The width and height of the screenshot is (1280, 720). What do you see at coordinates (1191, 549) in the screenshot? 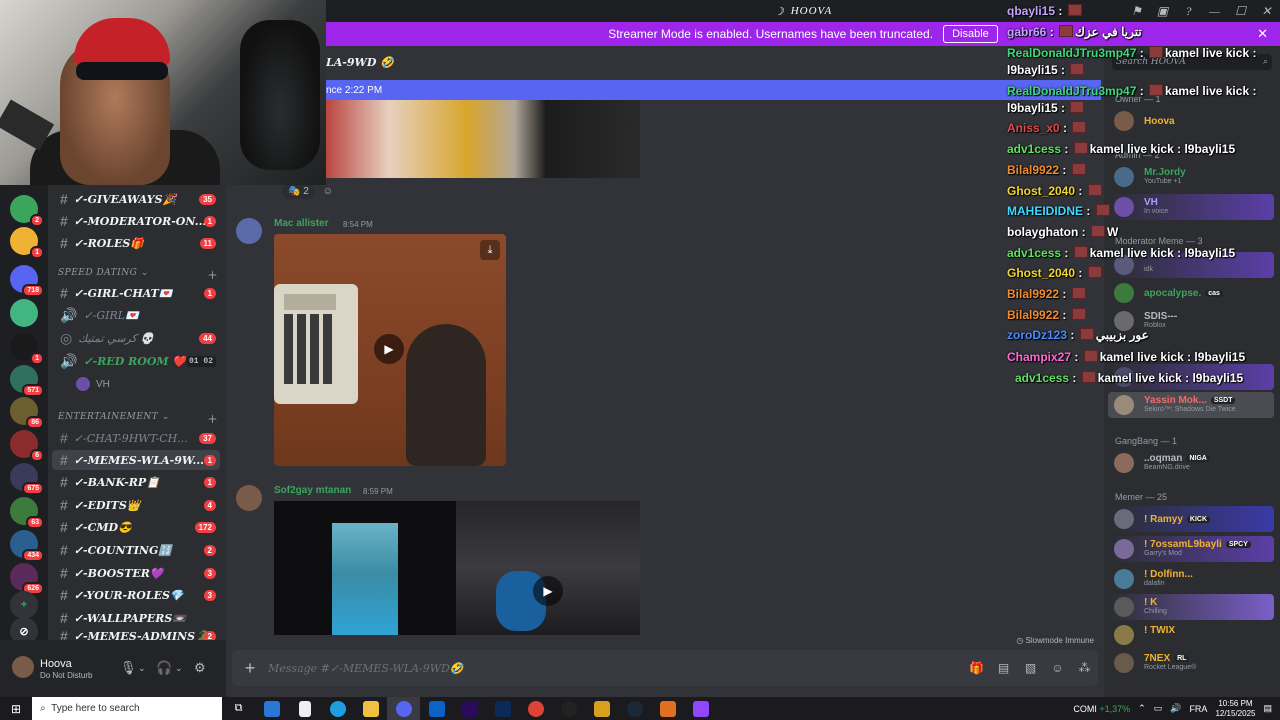
I see `member-item: ! 7ossamL9bayli SPCY Garry's Mod` at bounding box center [1191, 549].